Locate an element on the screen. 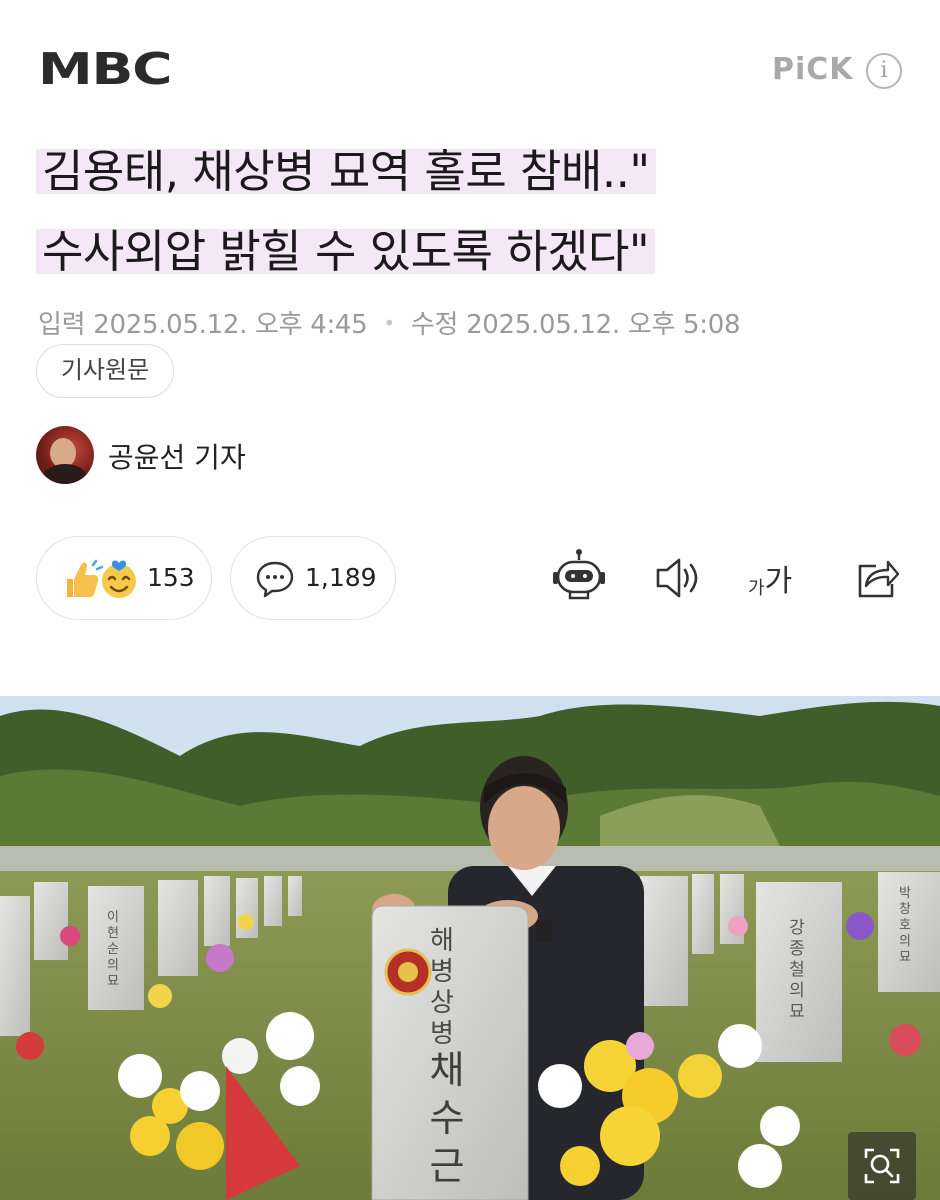 Image resolution: width=940 pixels, height=1200 pixels. headline-line-2: 수사외압 밝힐 수 있도록 하겠다" is located at coordinates (346, 251).